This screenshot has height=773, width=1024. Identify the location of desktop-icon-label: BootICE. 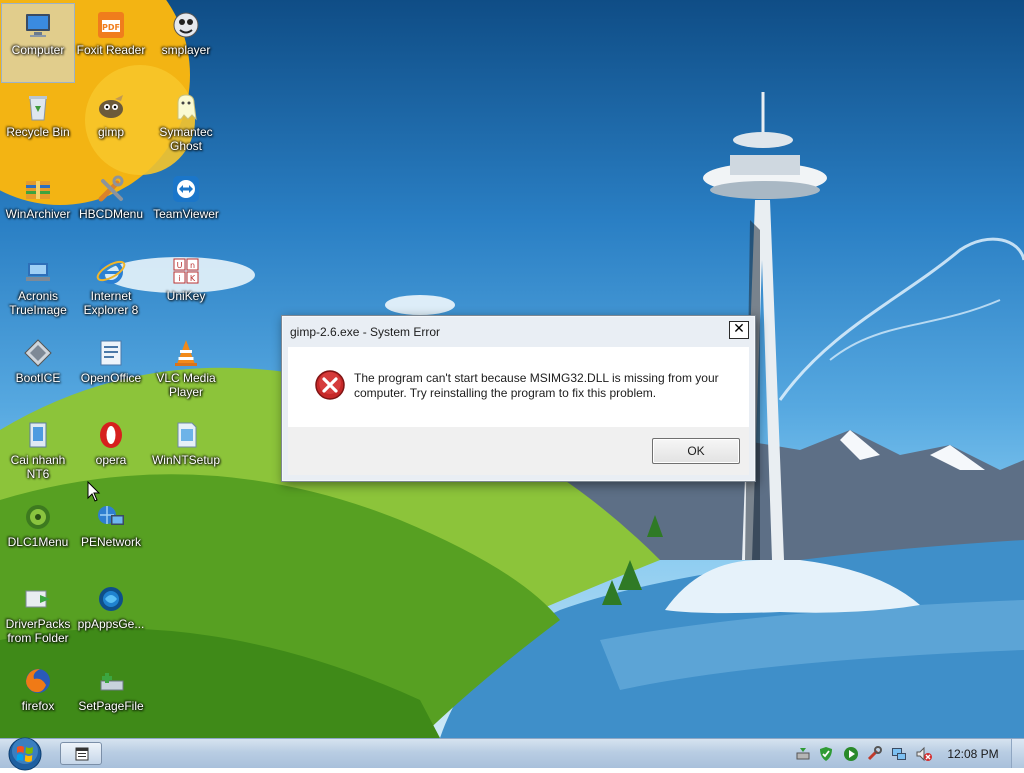
(38, 378).